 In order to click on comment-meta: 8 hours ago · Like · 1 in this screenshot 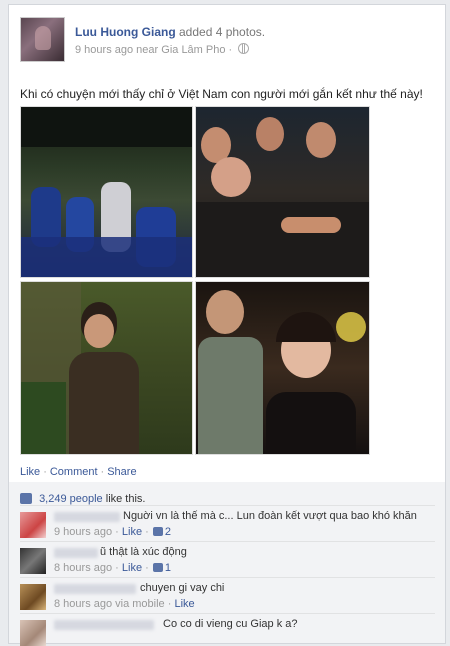, I will do `click(112, 568)`.